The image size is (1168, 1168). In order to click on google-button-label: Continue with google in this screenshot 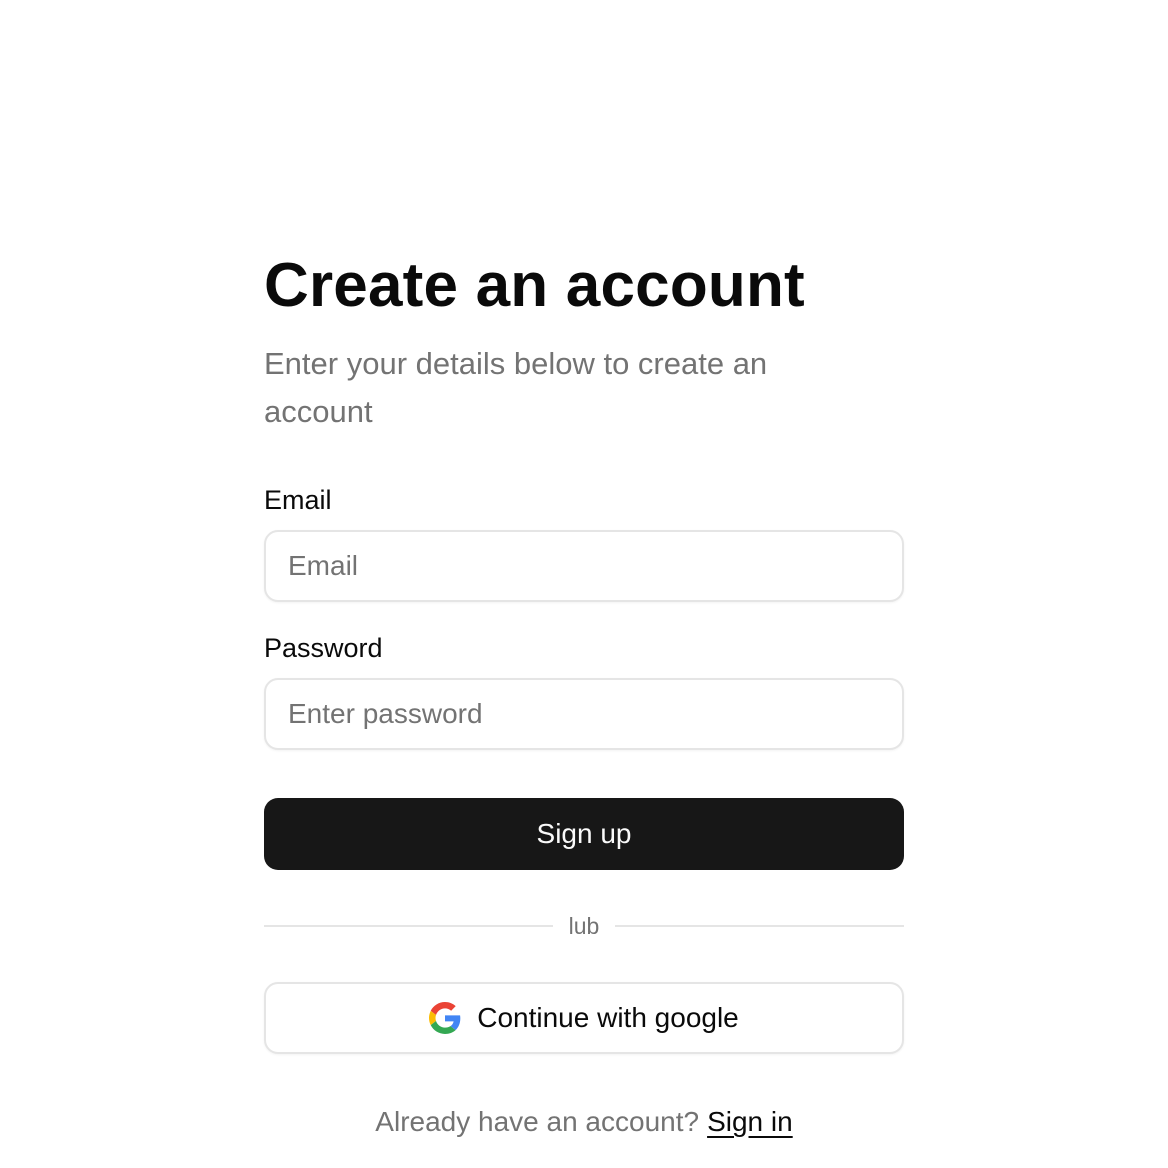, I will do `click(608, 1017)`.